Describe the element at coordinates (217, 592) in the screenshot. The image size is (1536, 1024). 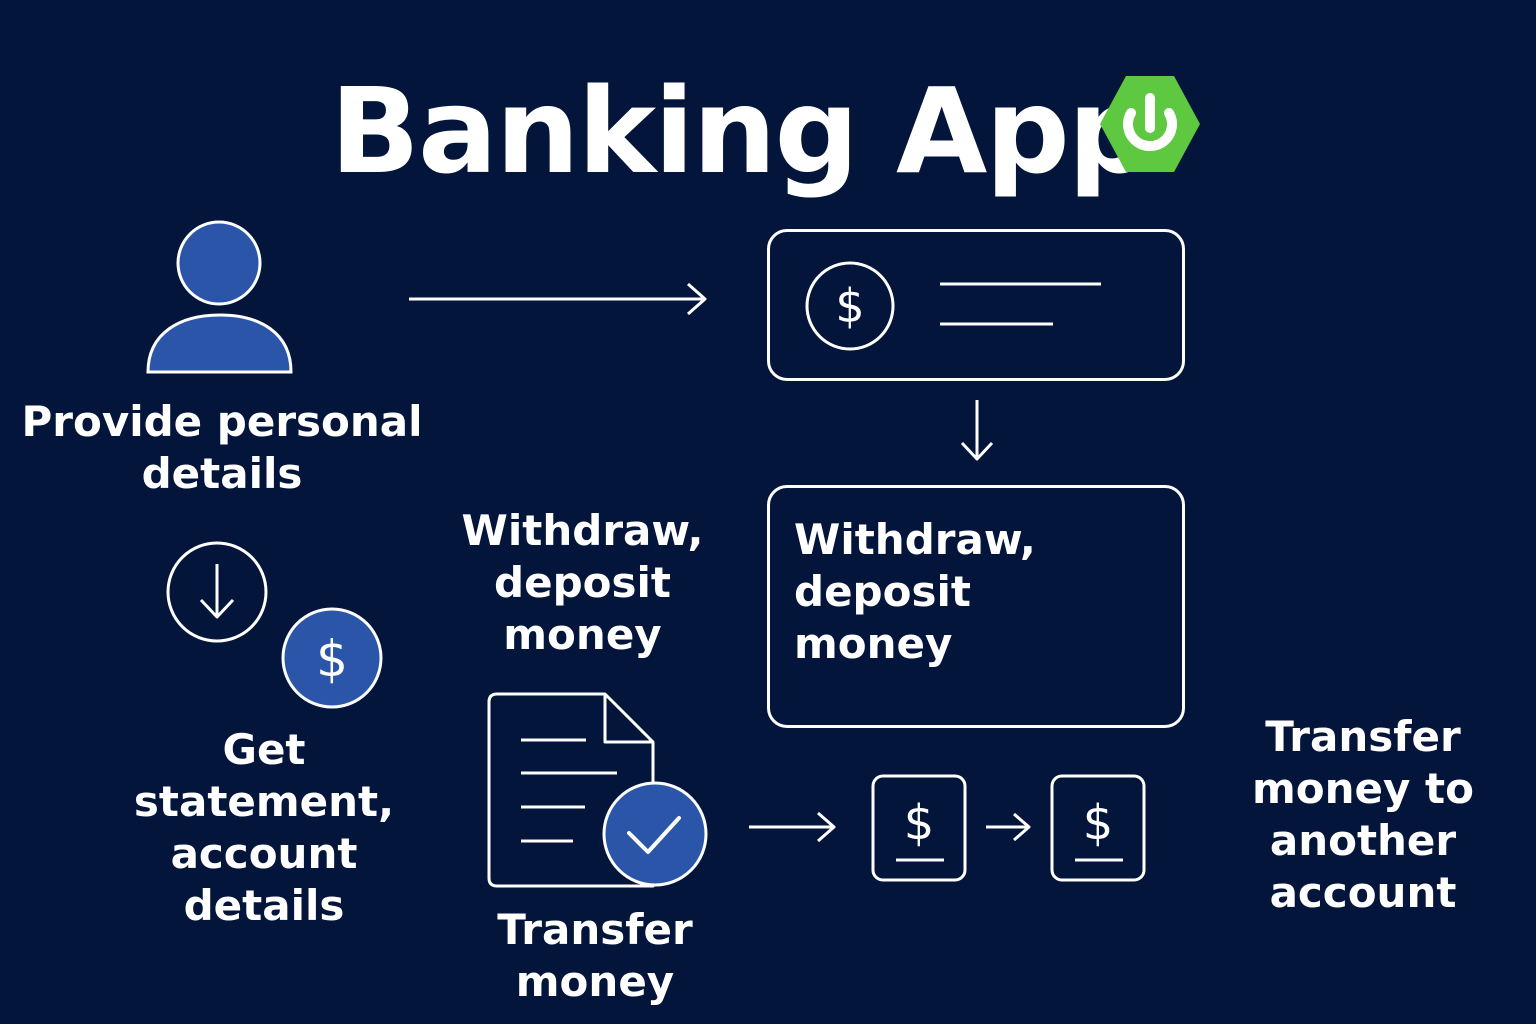
I see `arrow-down-circle-icon` at that location.